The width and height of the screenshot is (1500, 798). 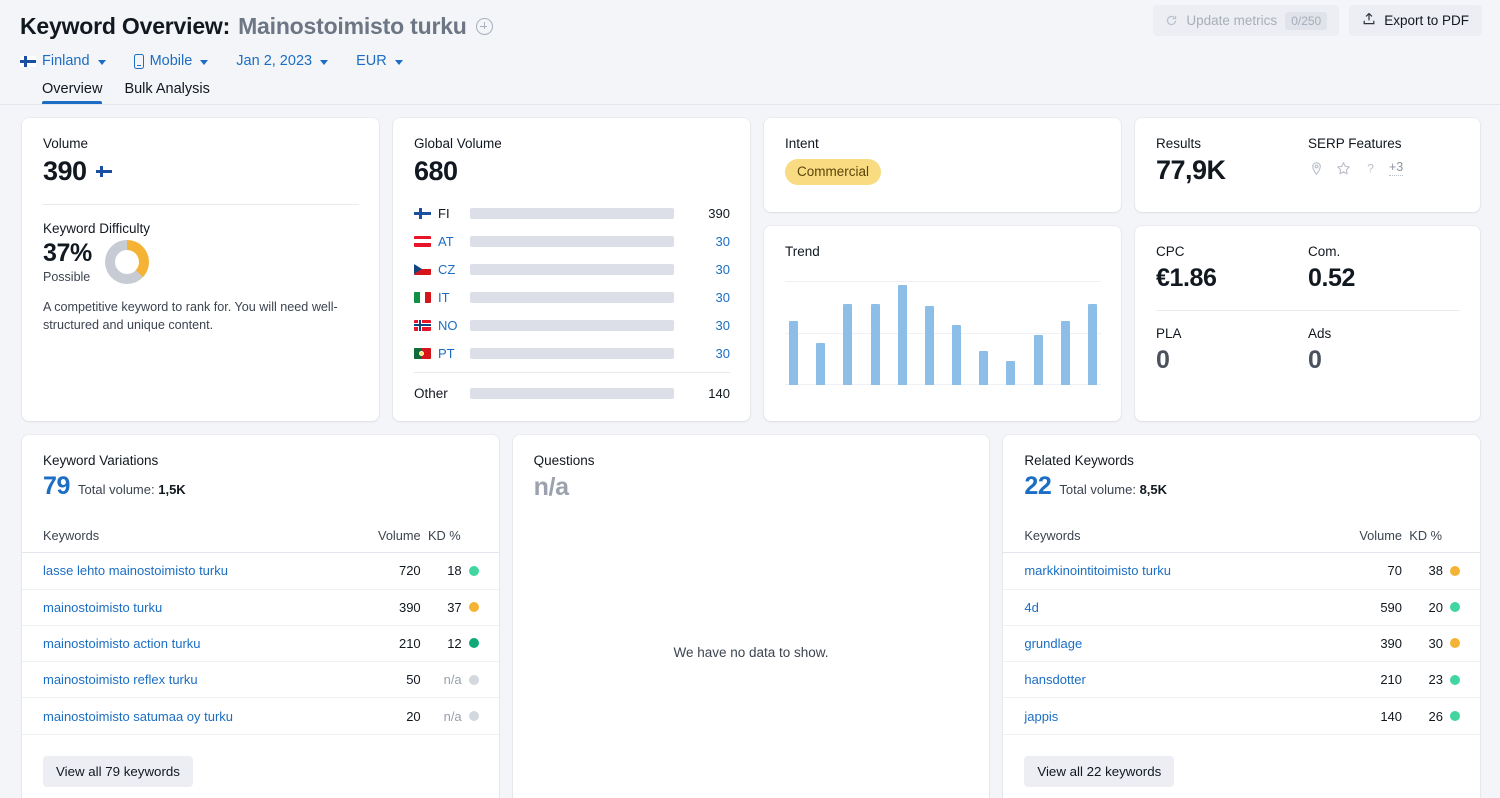 What do you see at coordinates (450, 679) in the screenshot?
I see `keyword-kd-cell: n/a` at bounding box center [450, 679].